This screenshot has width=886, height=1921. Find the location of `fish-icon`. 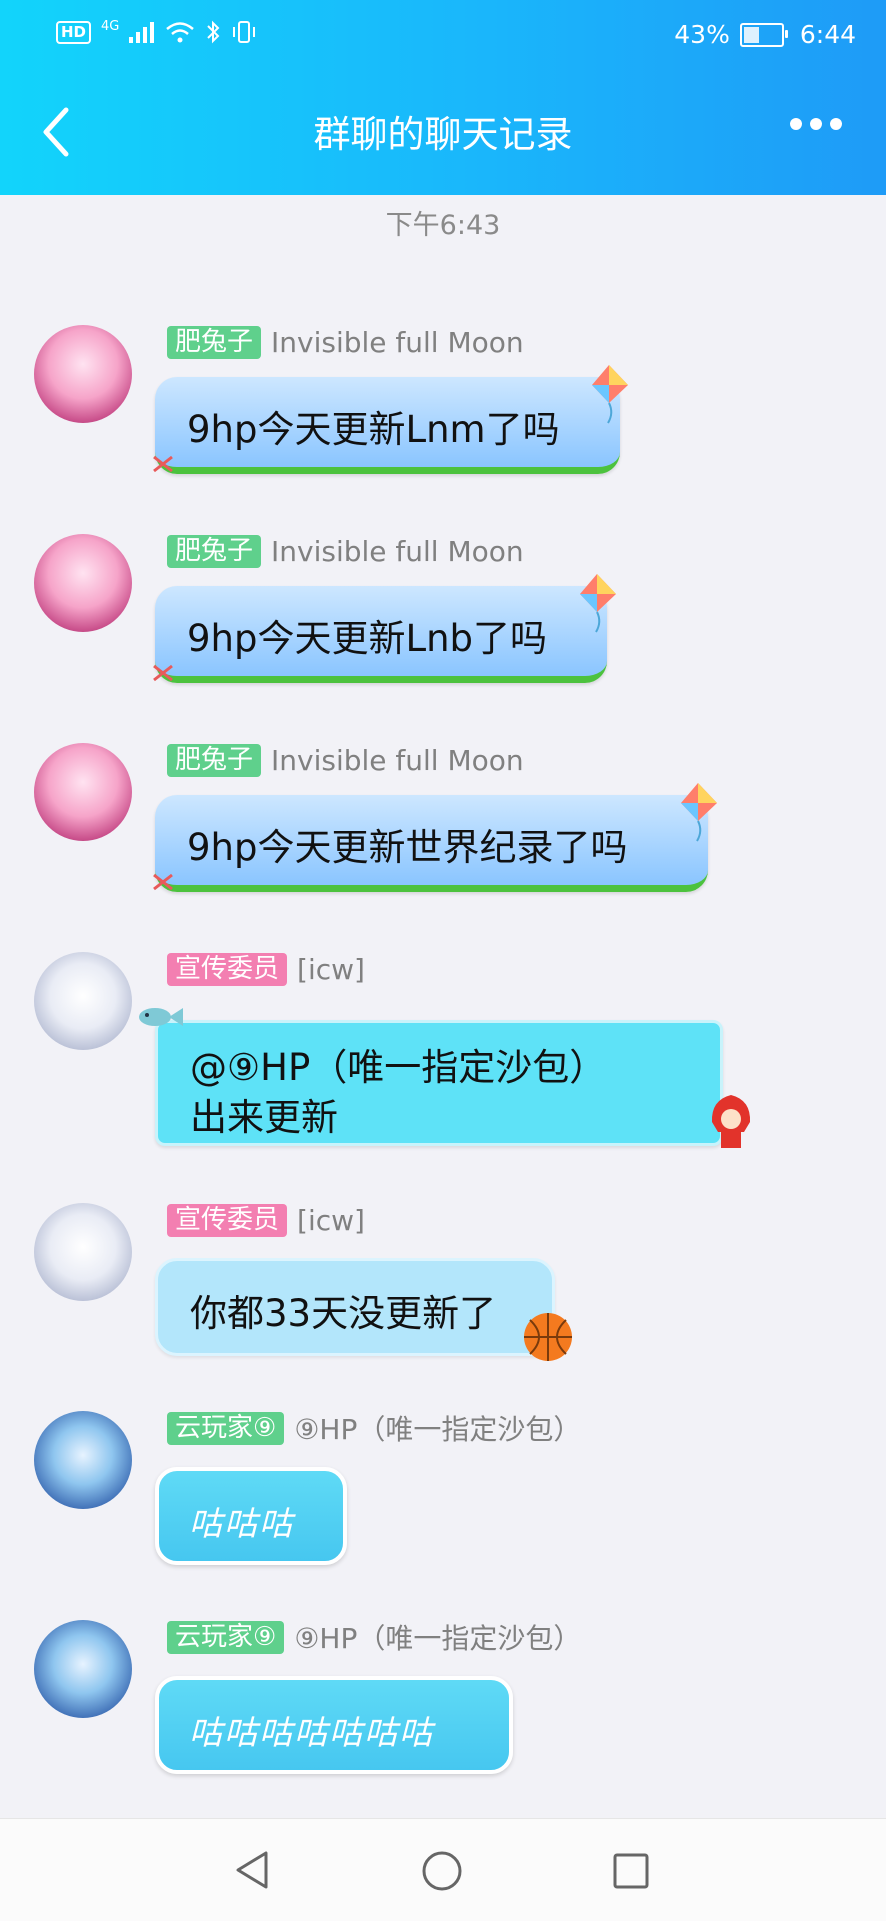

fish-icon is located at coordinates (161, 1017).